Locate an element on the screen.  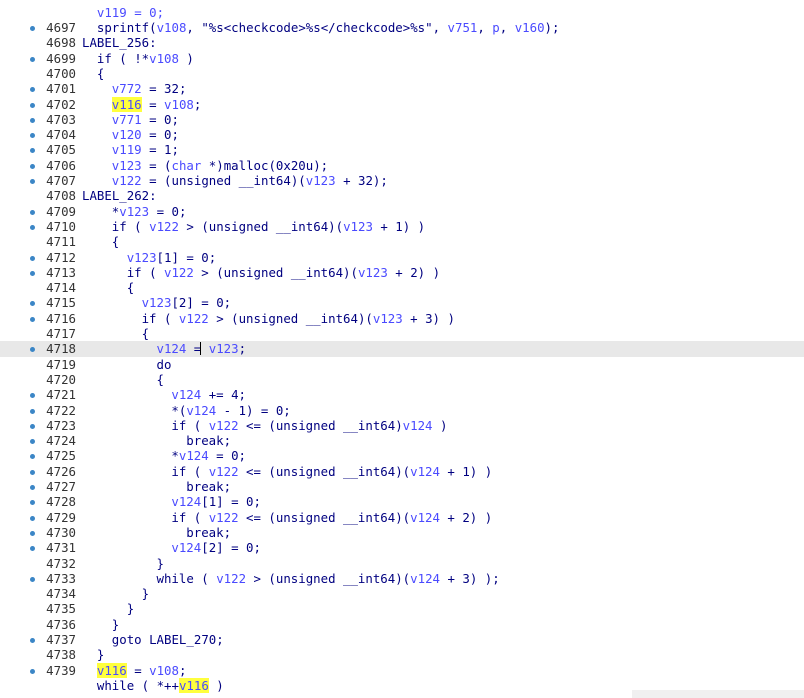
variable-token: v751 is located at coordinates (463, 27).